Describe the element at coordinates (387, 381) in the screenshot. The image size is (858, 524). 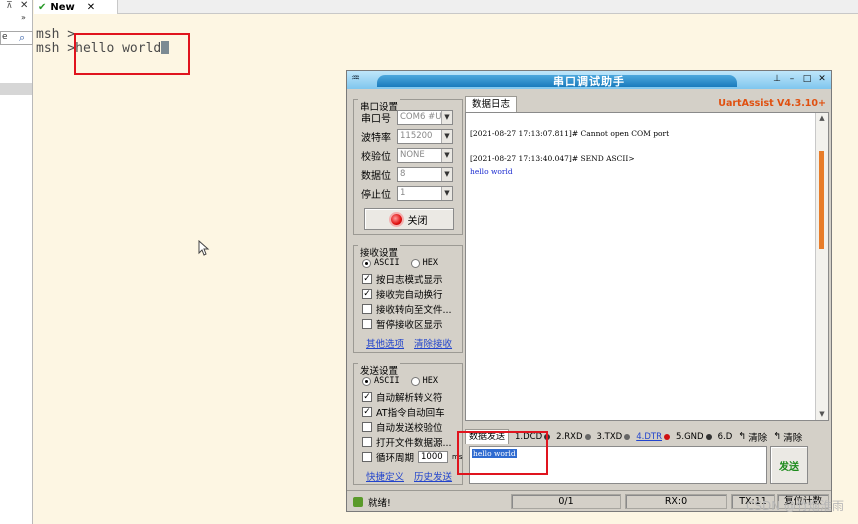
I see `send-ascii-label: ASCII` at that location.